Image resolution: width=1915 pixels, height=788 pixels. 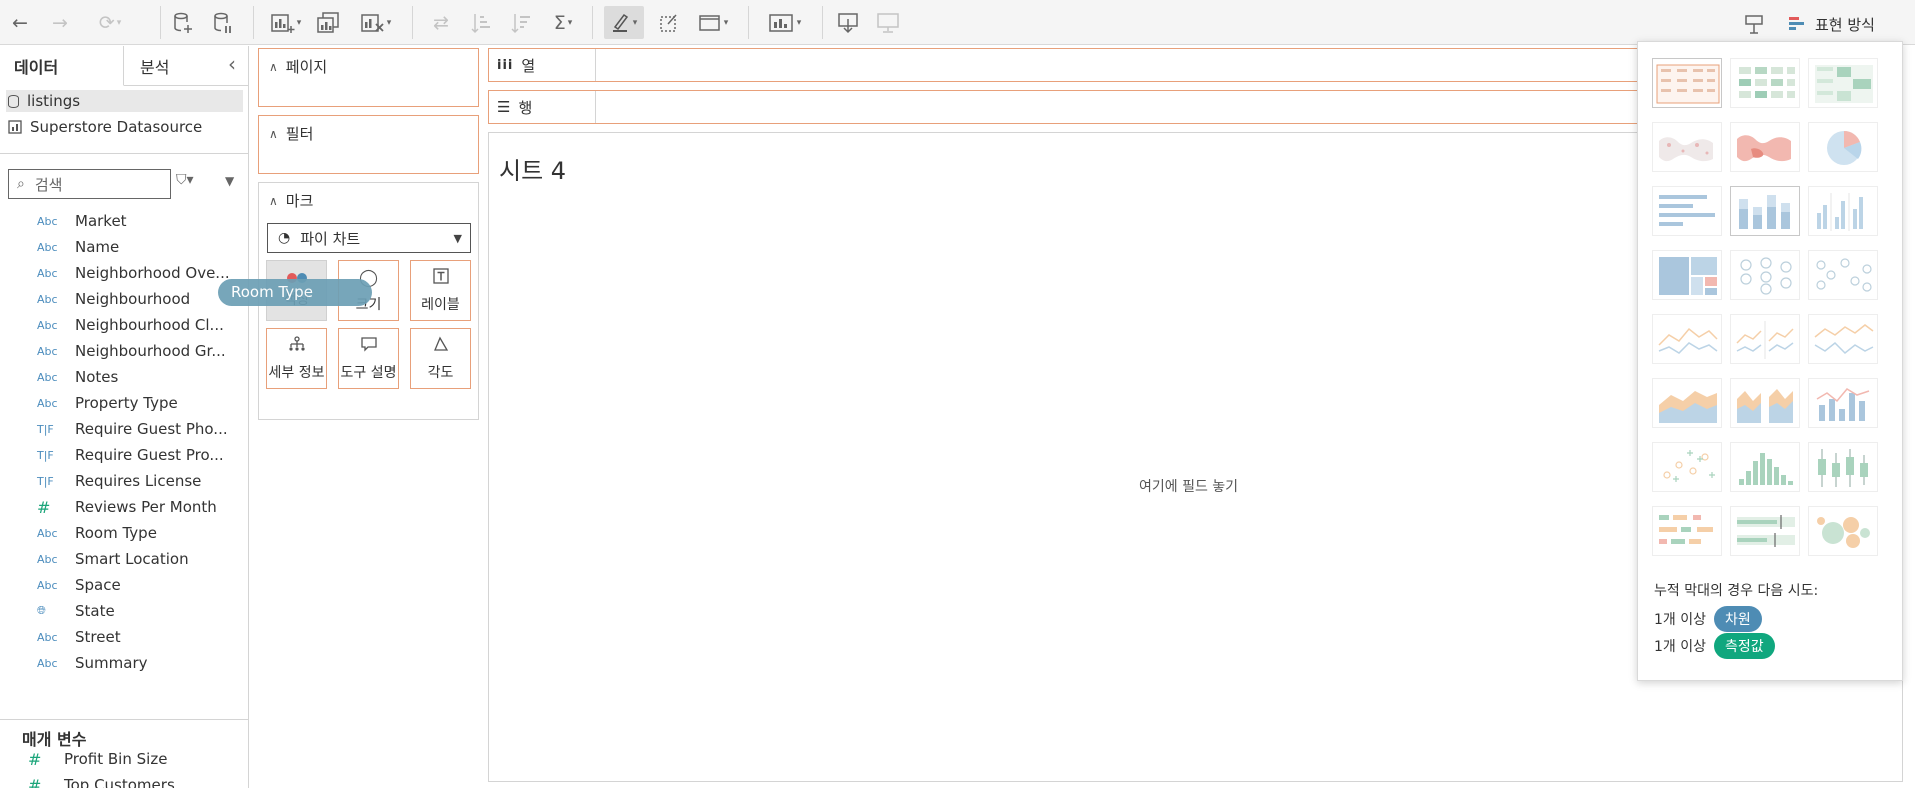 What do you see at coordinates (124, 481) in the screenshot?
I see `field-item: T|F Requires License` at bounding box center [124, 481].